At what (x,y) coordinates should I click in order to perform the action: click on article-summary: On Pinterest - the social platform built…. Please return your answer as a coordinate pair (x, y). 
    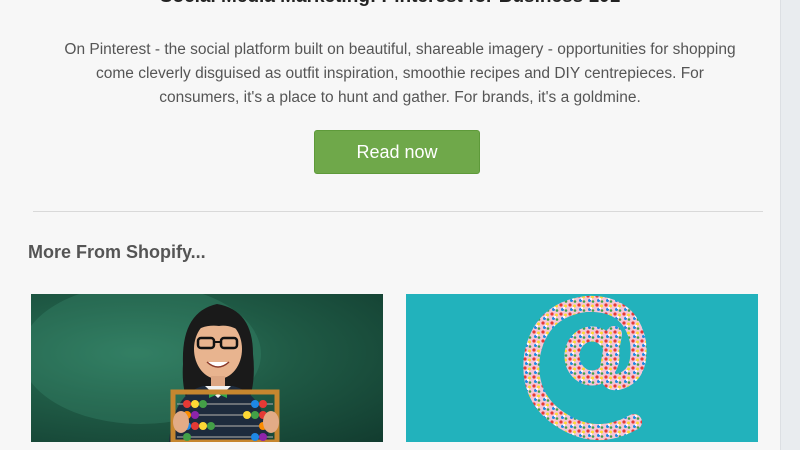
    Looking at the image, I should click on (400, 73).